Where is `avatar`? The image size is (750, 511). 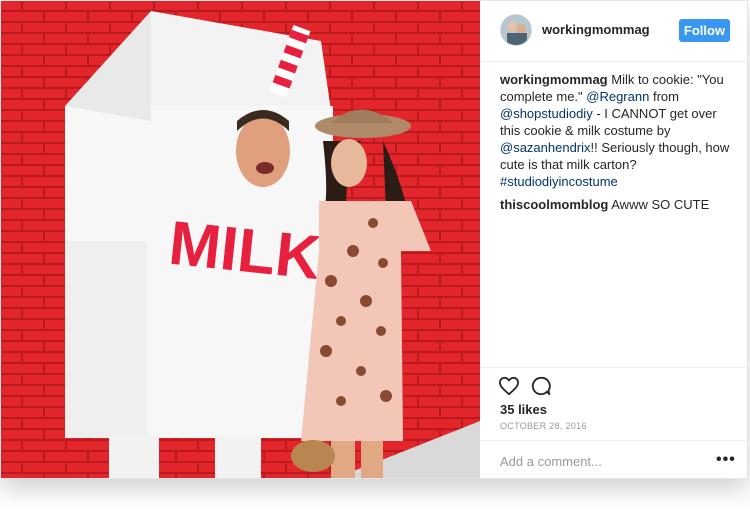 avatar is located at coordinates (516, 30).